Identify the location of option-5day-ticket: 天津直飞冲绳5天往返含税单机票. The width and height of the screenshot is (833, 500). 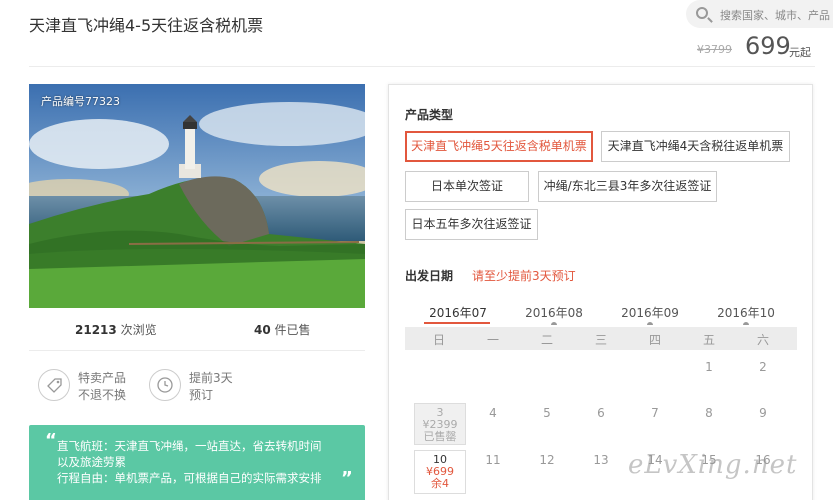
(499, 146).